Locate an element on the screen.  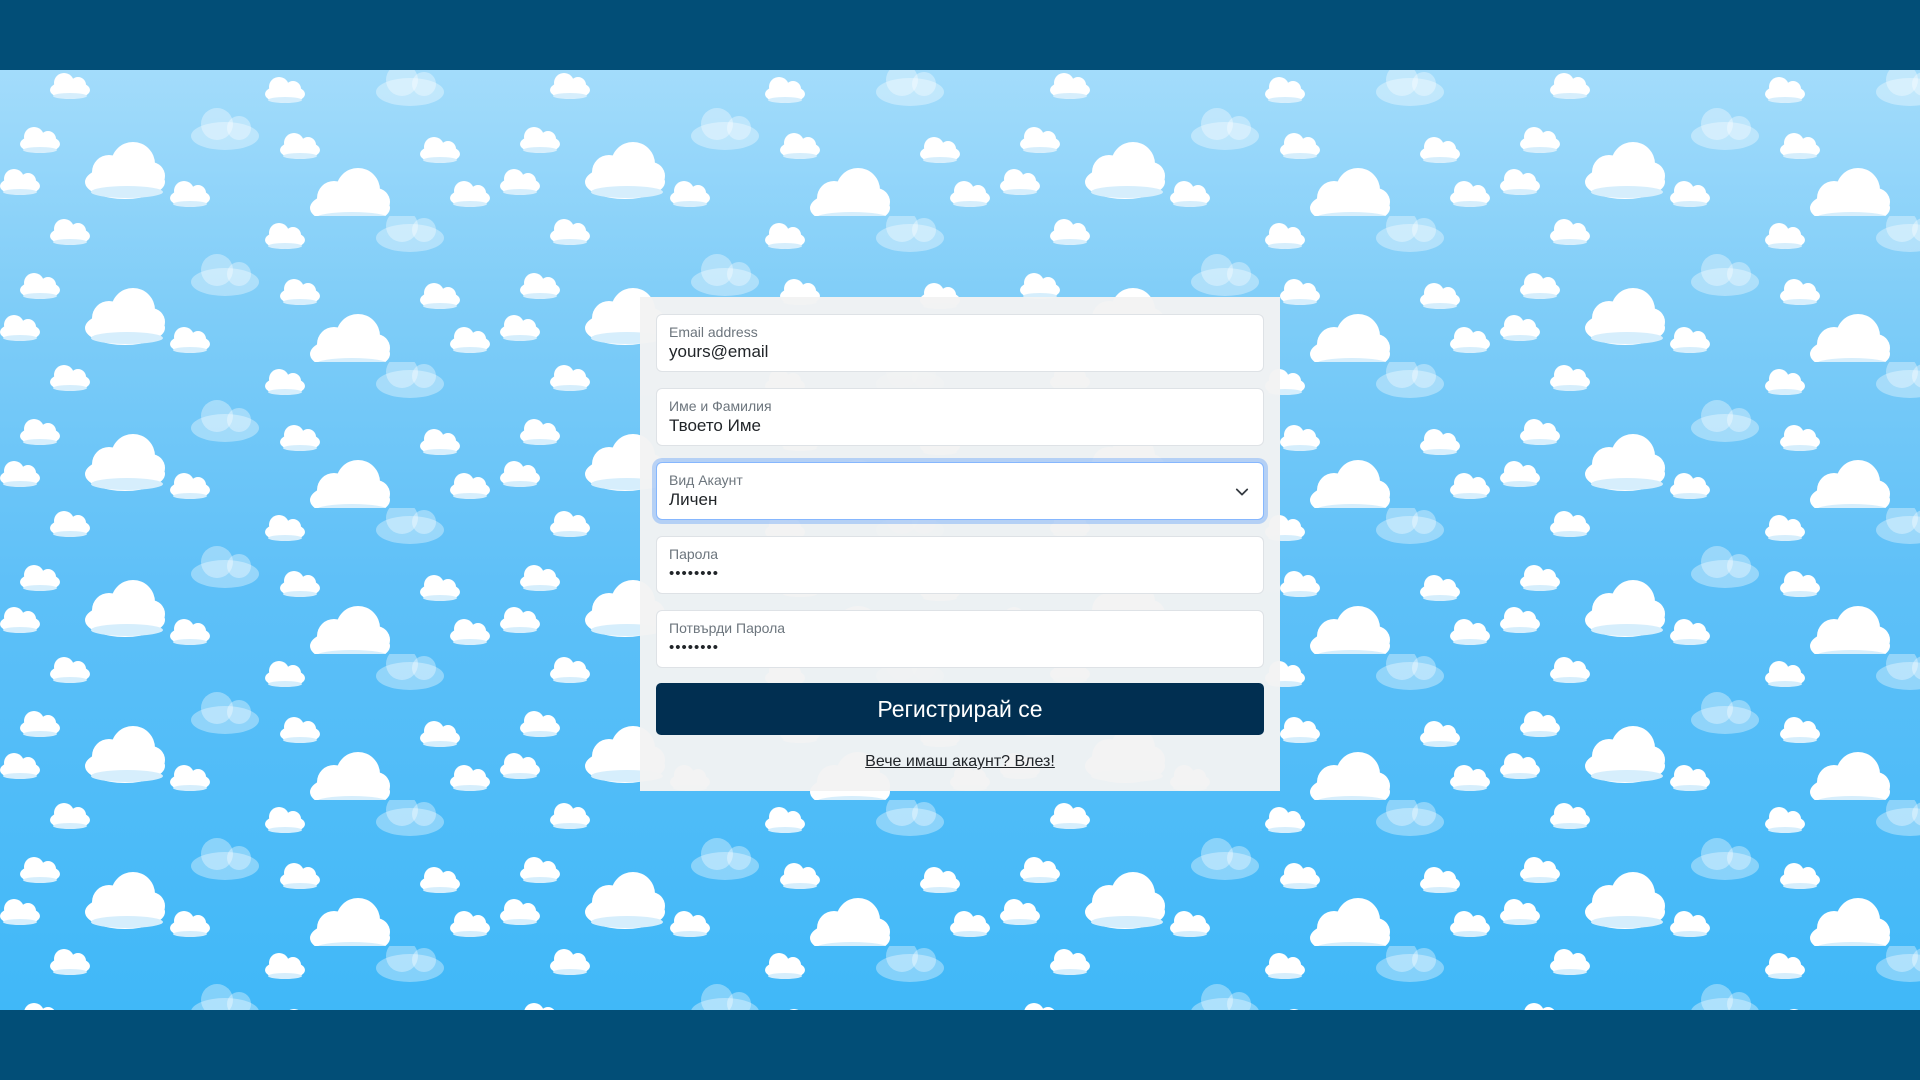
account-type-value: Личен is located at coordinates (693, 500).